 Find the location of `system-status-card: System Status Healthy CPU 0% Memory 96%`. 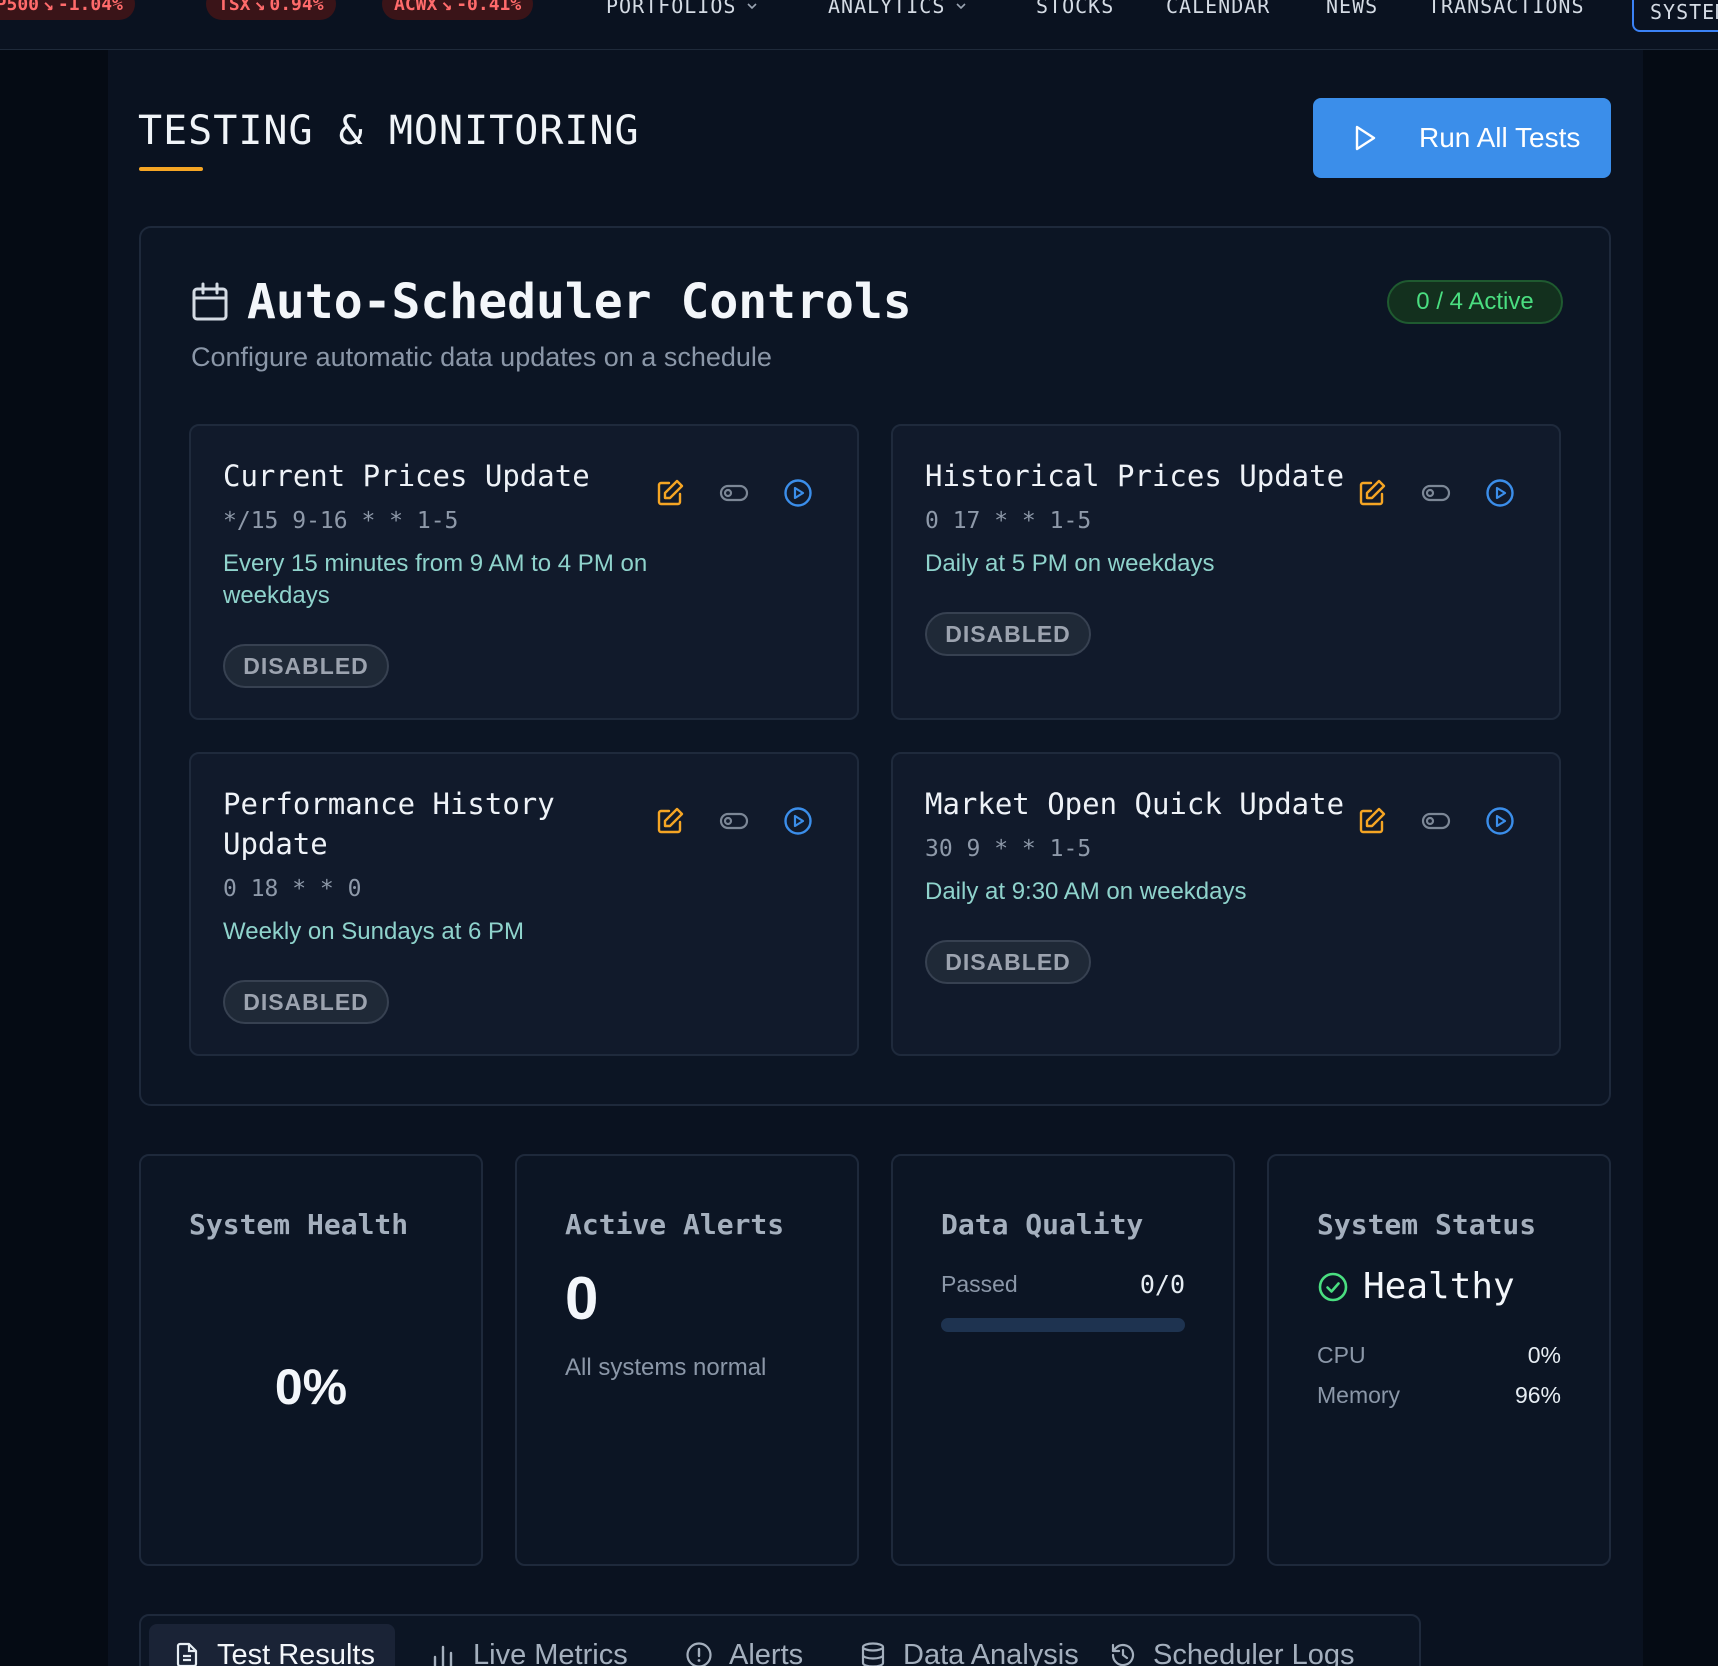

system-status-card: System Status Healthy CPU 0% Memory 96% is located at coordinates (1439, 1360).